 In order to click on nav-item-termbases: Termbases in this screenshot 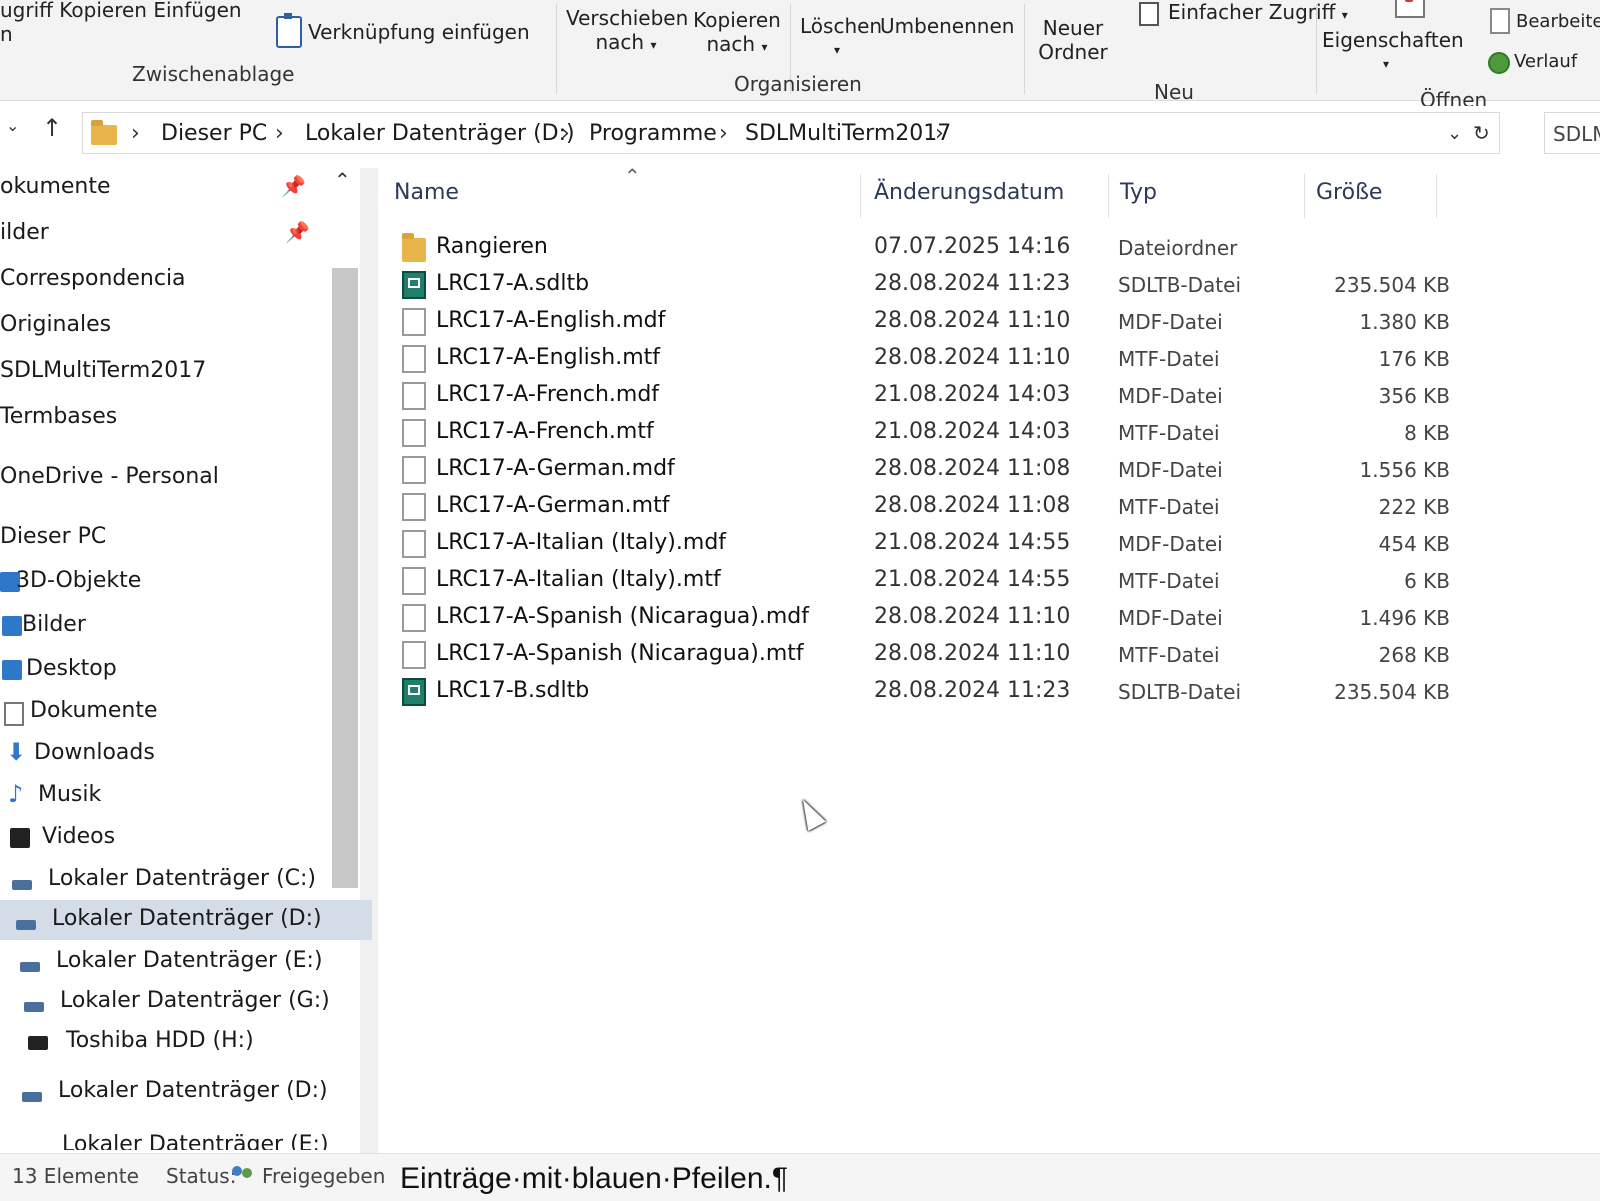, I will do `click(186, 418)`.